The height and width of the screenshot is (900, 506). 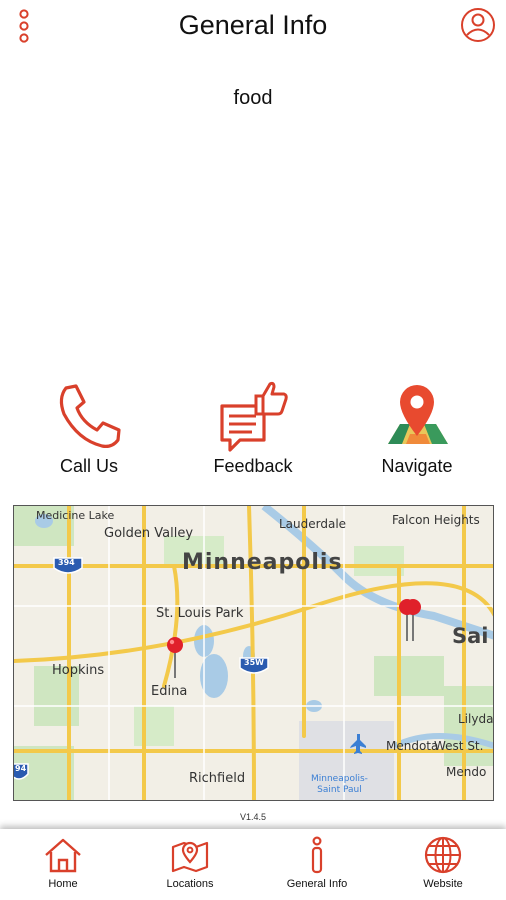 What do you see at coordinates (418, 414) in the screenshot?
I see `map-pin-icon` at bounding box center [418, 414].